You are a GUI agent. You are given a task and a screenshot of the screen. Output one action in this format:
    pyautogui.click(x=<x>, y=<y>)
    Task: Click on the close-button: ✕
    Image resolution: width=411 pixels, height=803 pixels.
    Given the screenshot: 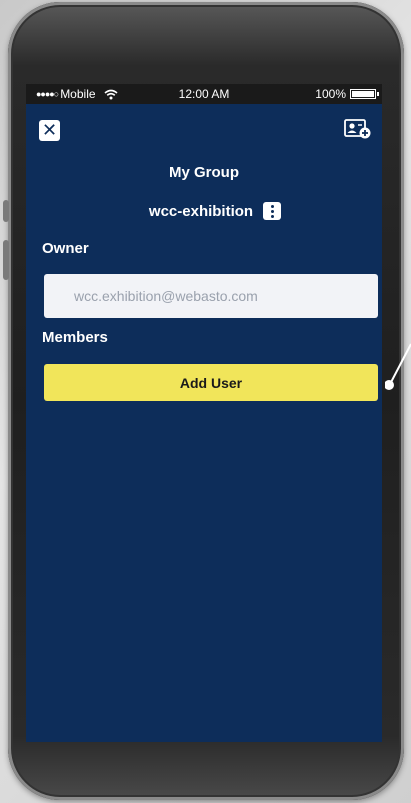 What is the action you would take?
    pyautogui.click(x=49, y=130)
    